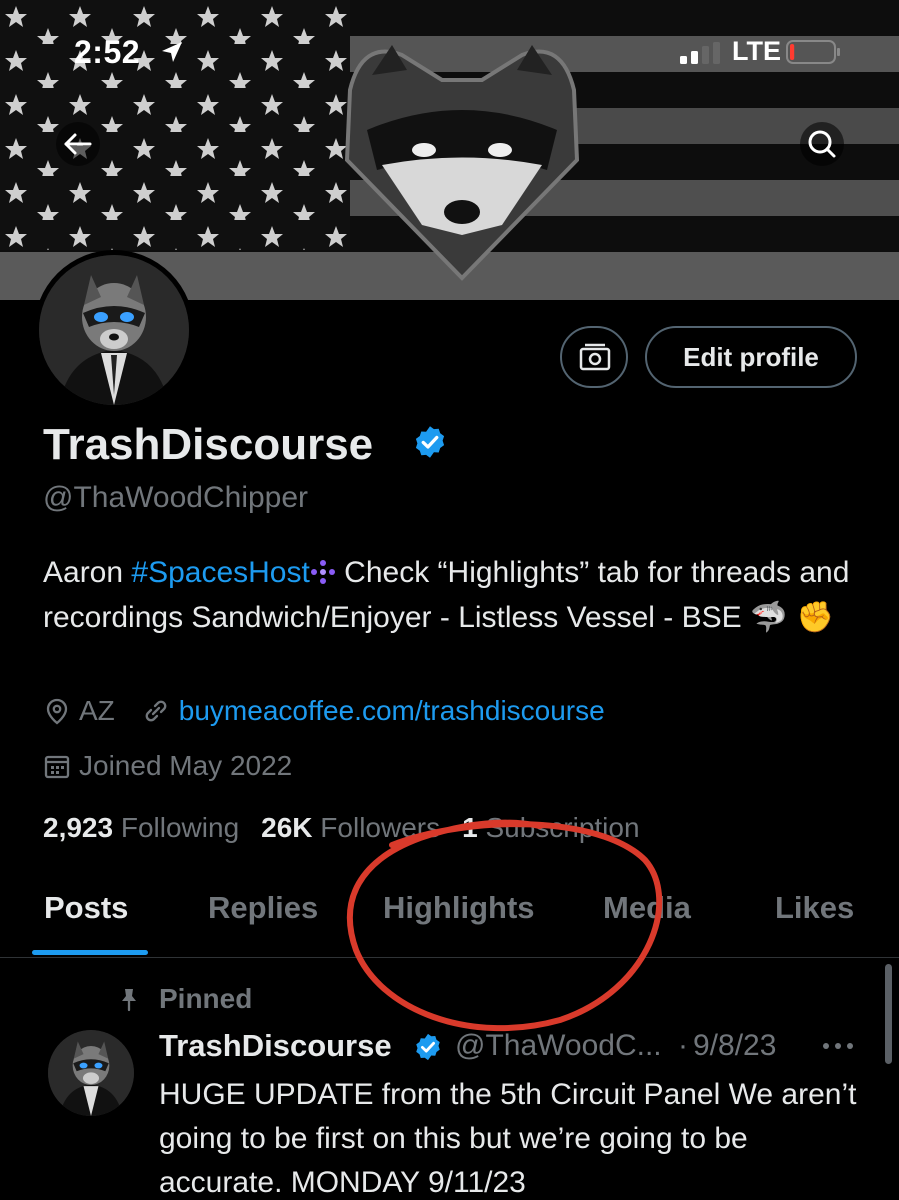 Image resolution: width=899 pixels, height=1200 pixels. What do you see at coordinates (814, 908) in the screenshot?
I see `tab-likes: Likes` at bounding box center [814, 908].